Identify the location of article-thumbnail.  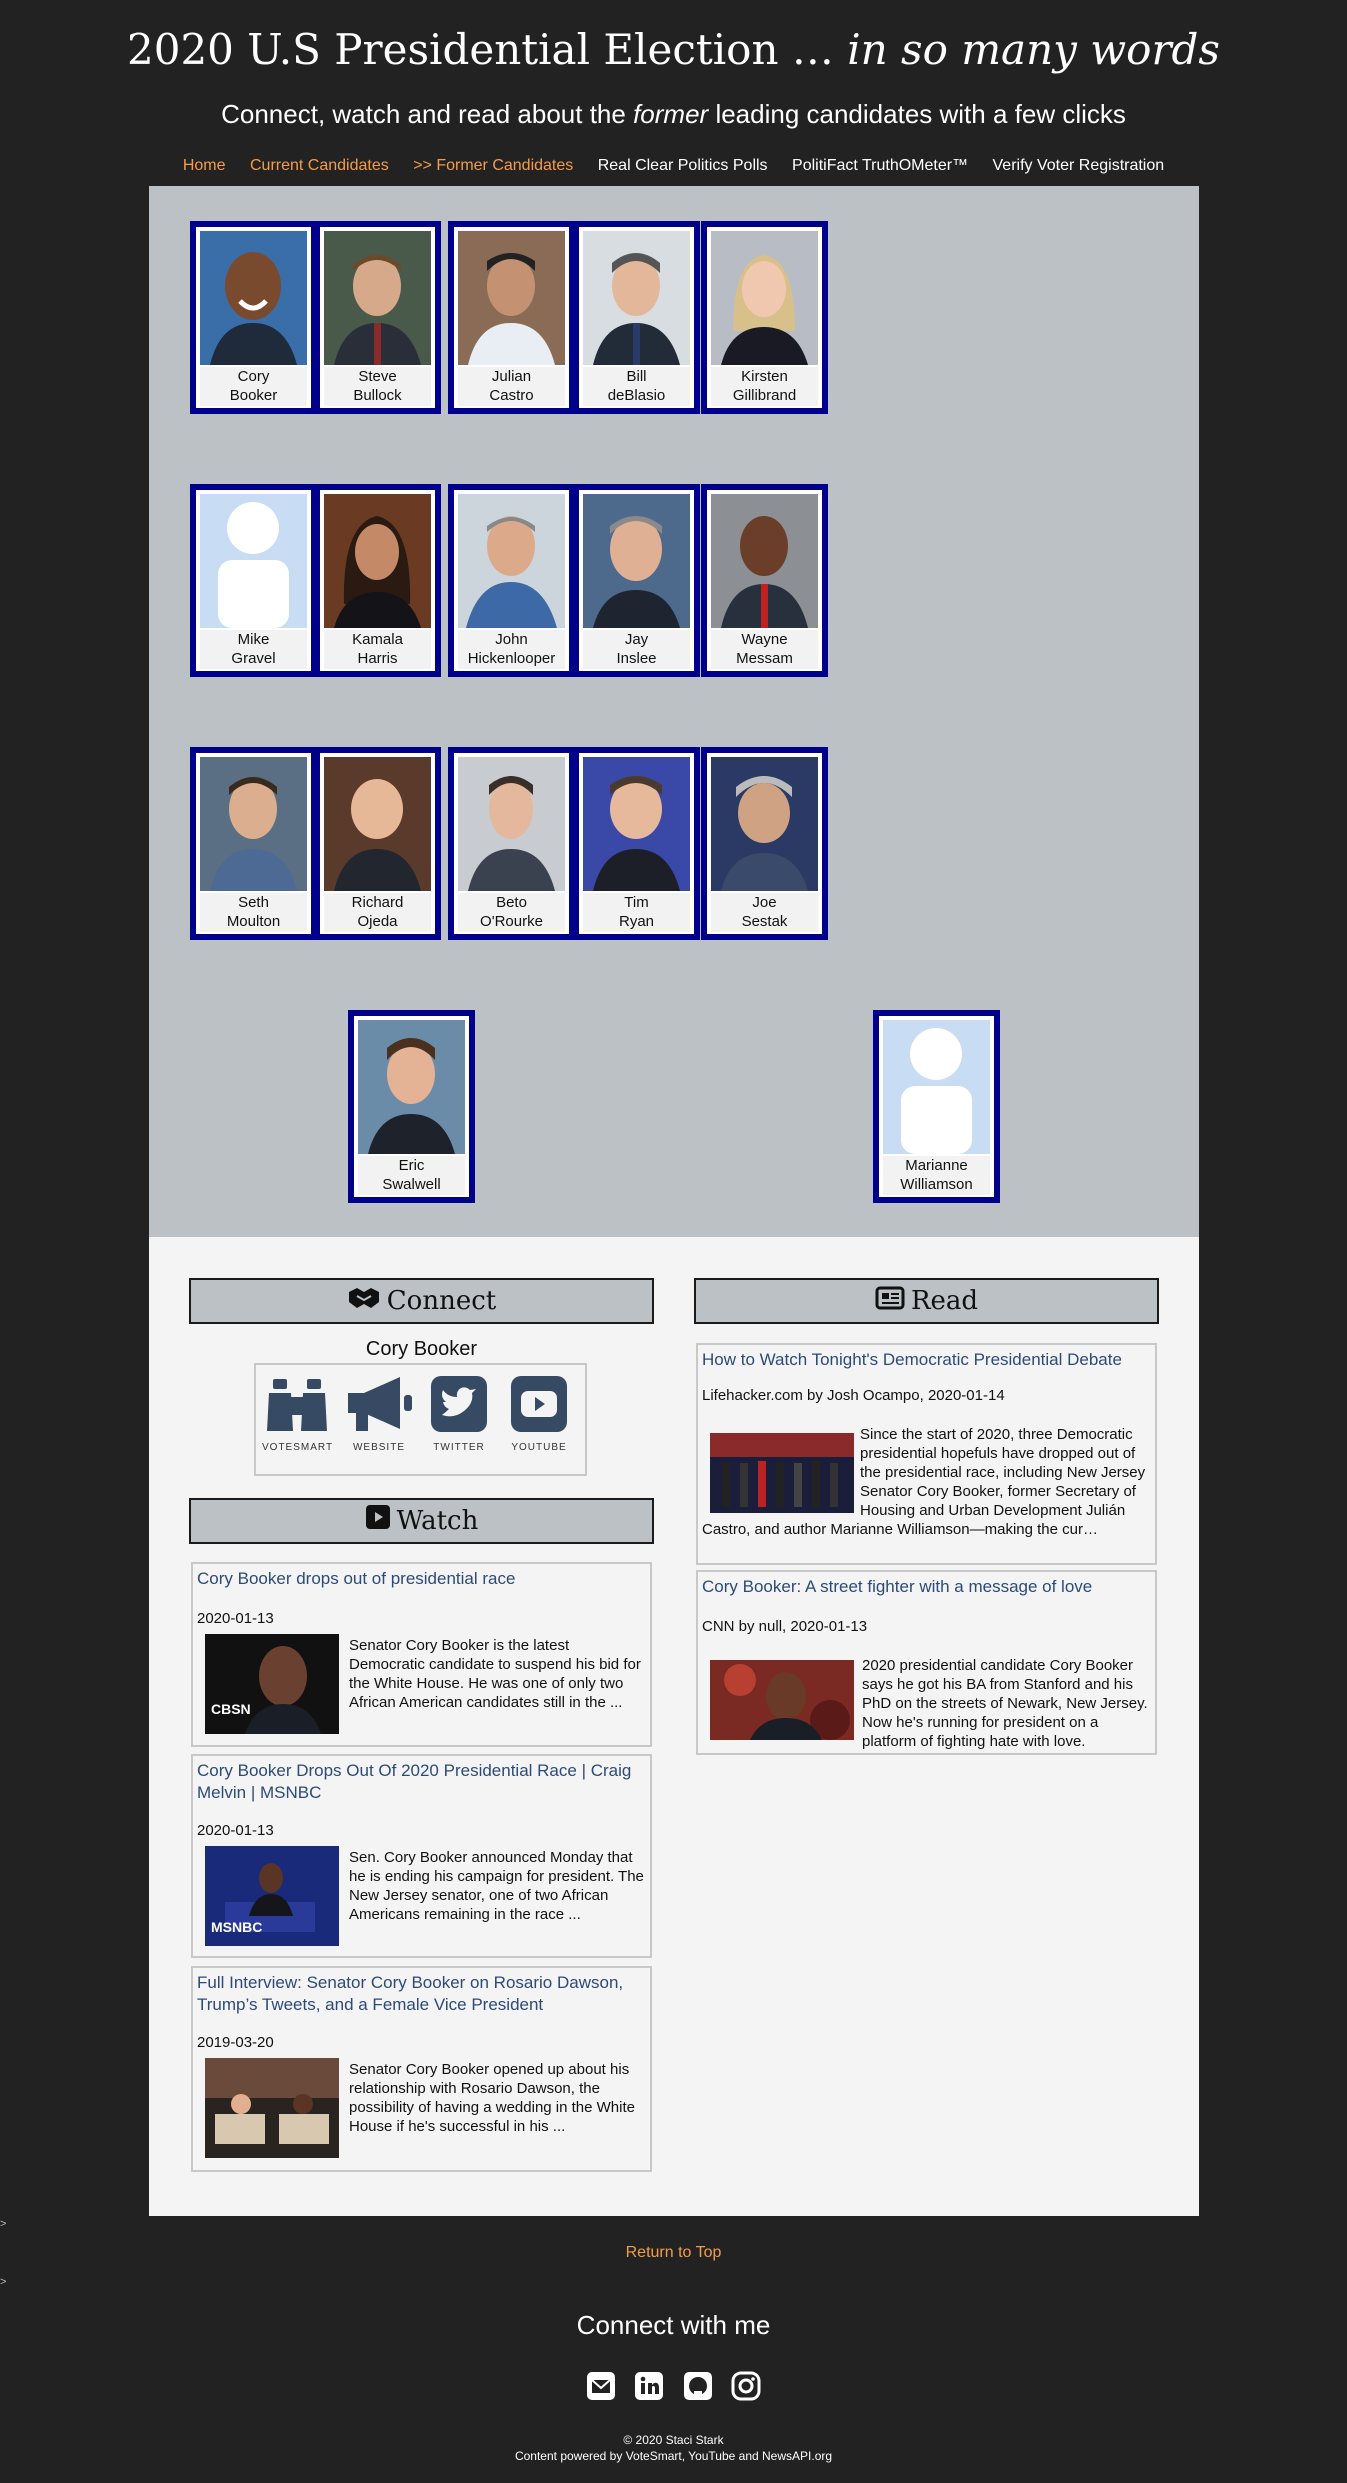
(782, 1700).